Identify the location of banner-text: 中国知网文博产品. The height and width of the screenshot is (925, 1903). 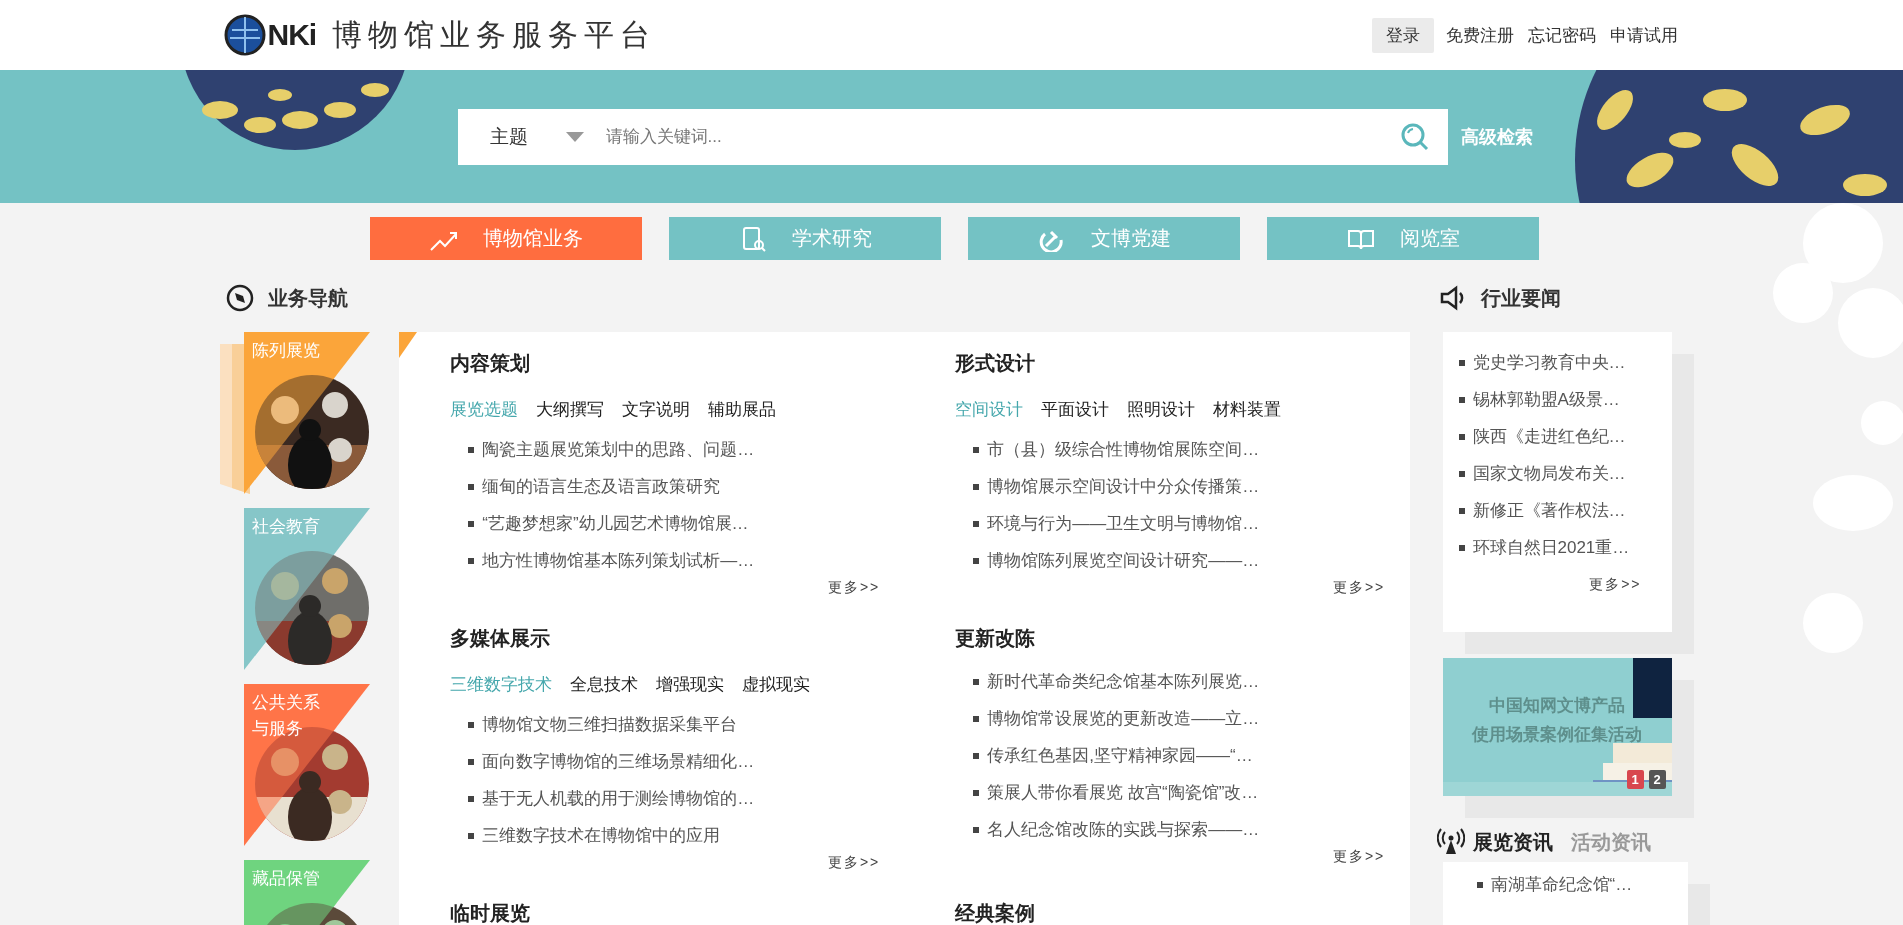
(1557, 706).